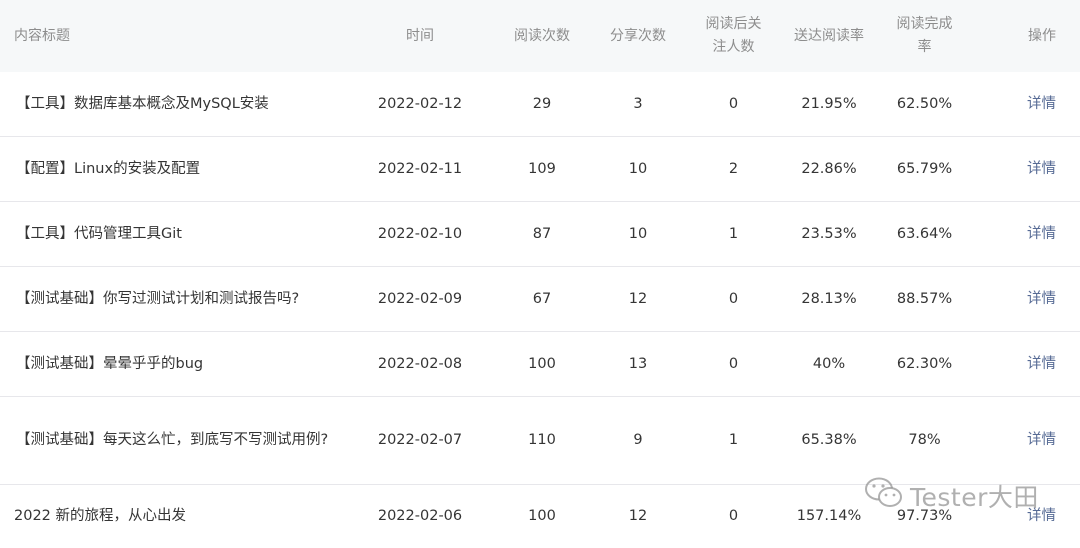 The height and width of the screenshot is (548, 1080). I want to click on header-action: 操作, so click(1042, 35).